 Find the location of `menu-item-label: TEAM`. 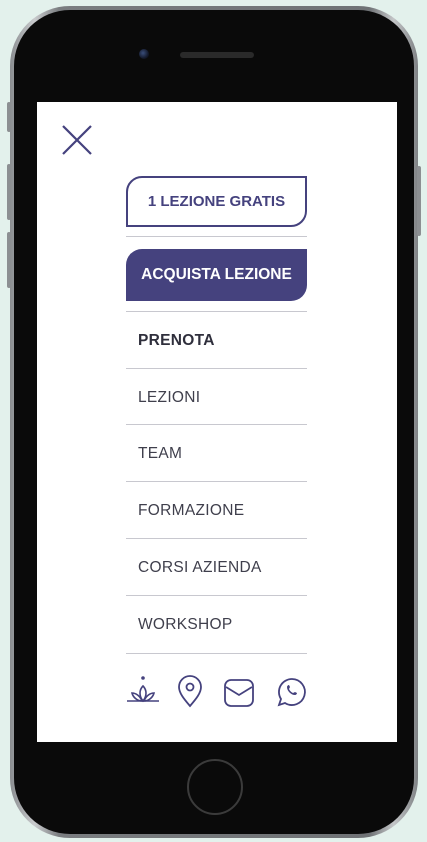

menu-item-label: TEAM is located at coordinates (160, 453).